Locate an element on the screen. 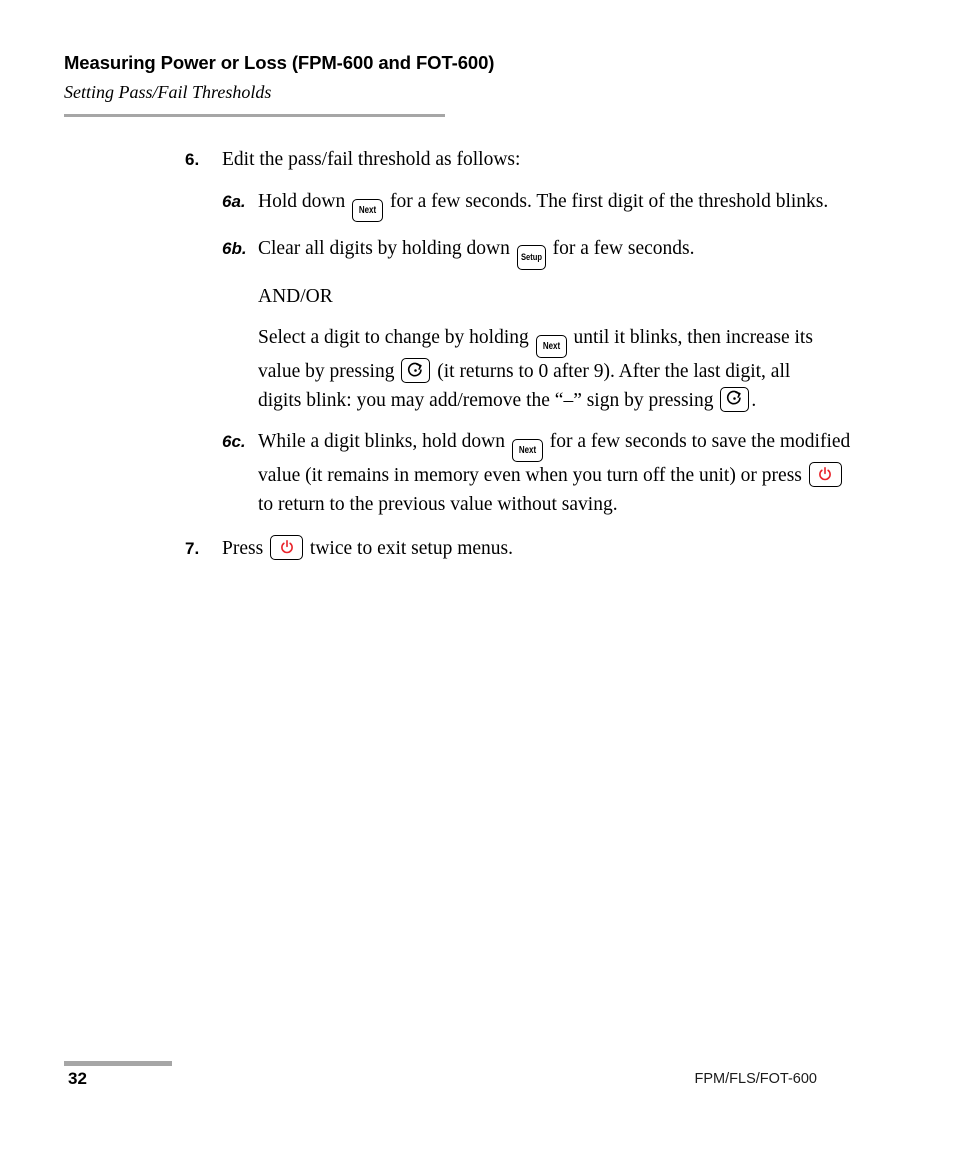  setup-key-label: Setup is located at coordinates (531, 257).